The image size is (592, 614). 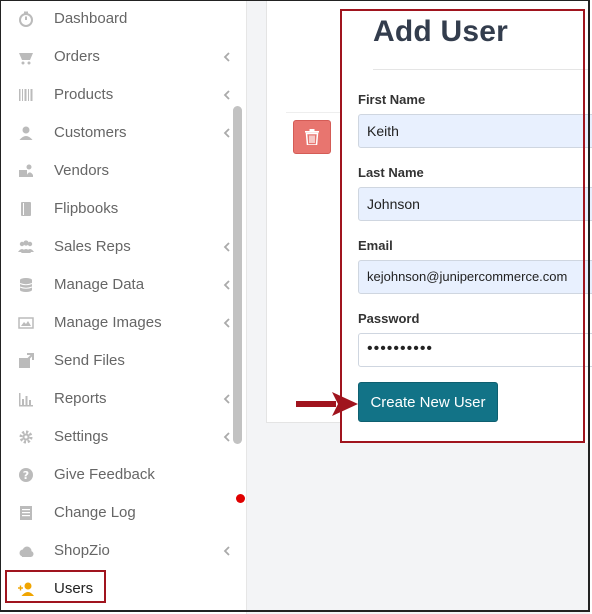 What do you see at coordinates (104, 474) in the screenshot?
I see `sidebar-item-label: Give Feedback` at bounding box center [104, 474].